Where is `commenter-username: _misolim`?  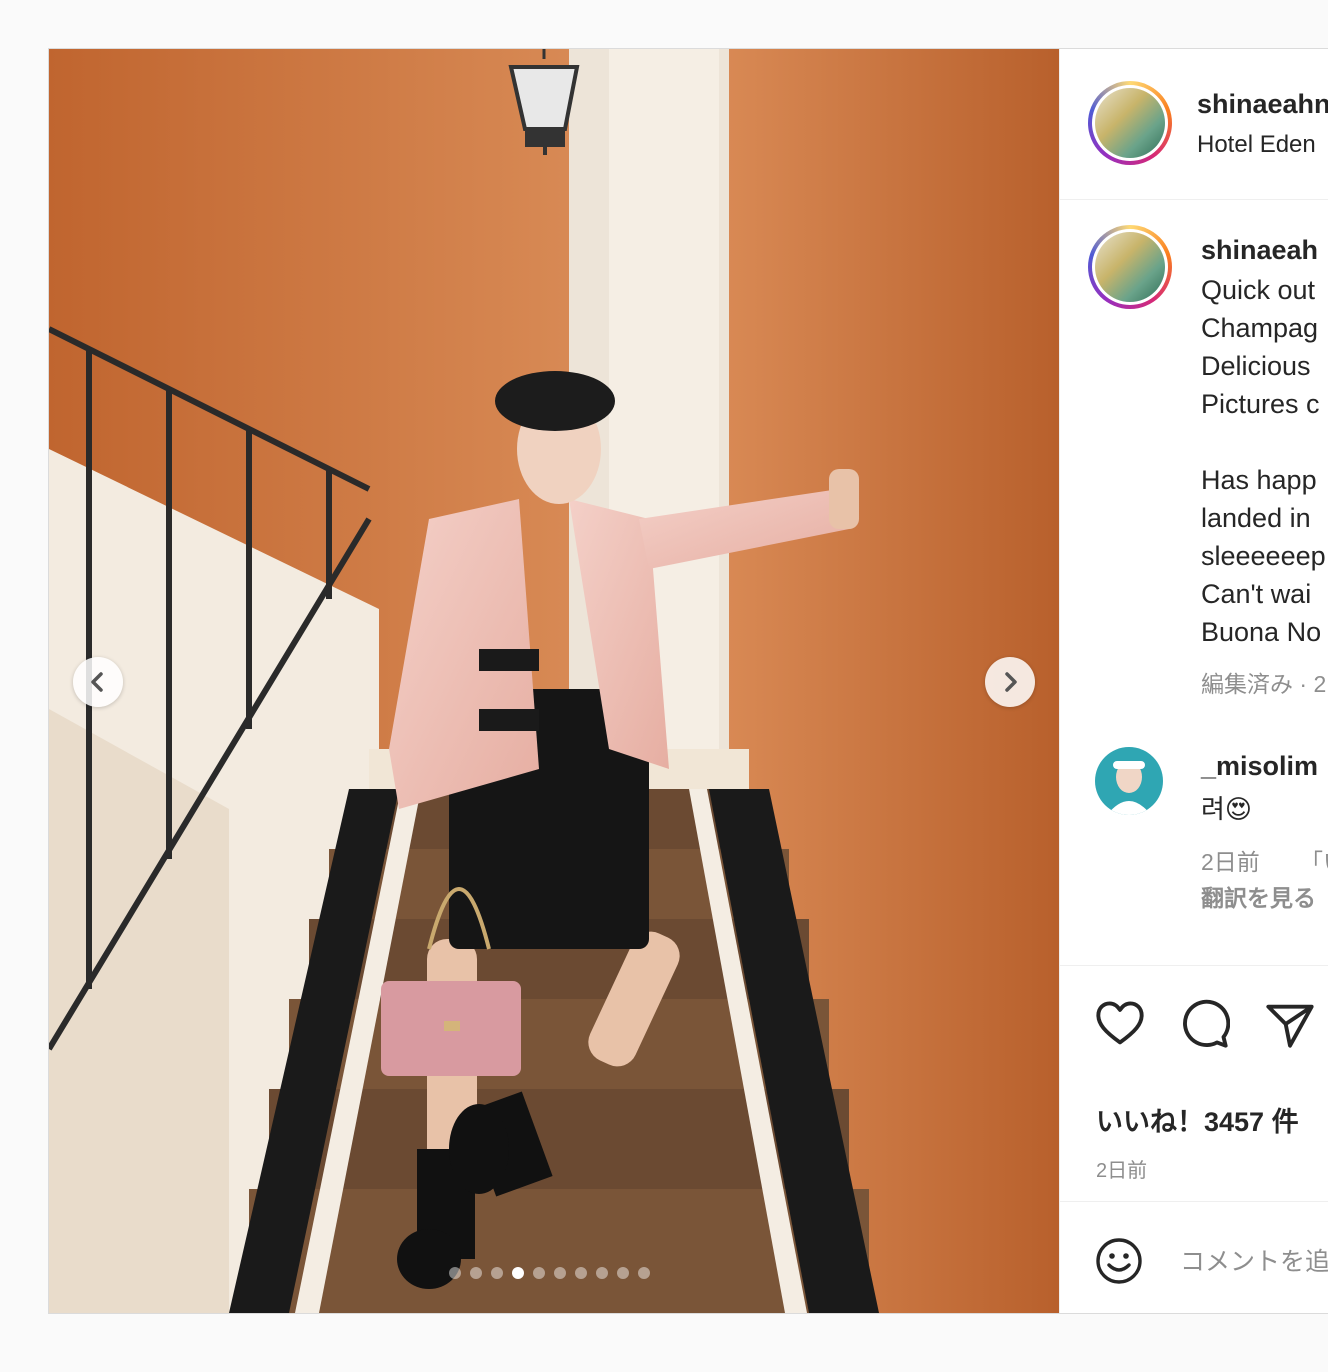 commenter-username: _misolim is located at coordinates (1259, 766).